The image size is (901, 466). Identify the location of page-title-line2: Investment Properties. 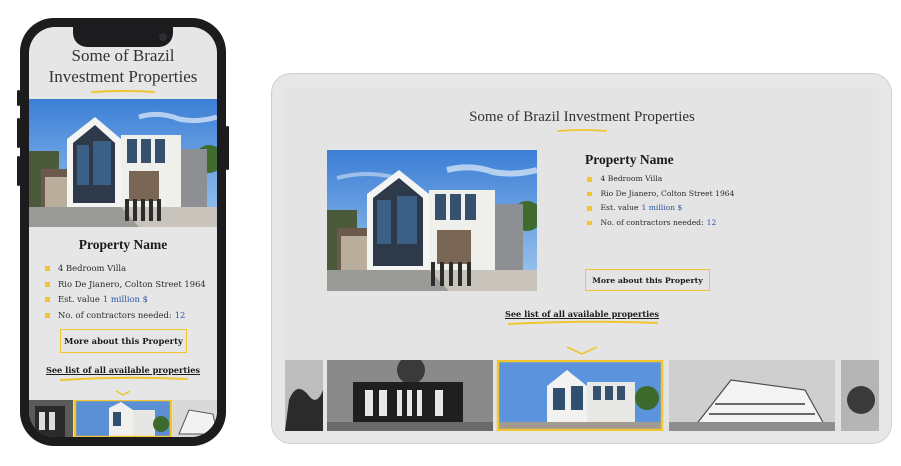
(123, 76).